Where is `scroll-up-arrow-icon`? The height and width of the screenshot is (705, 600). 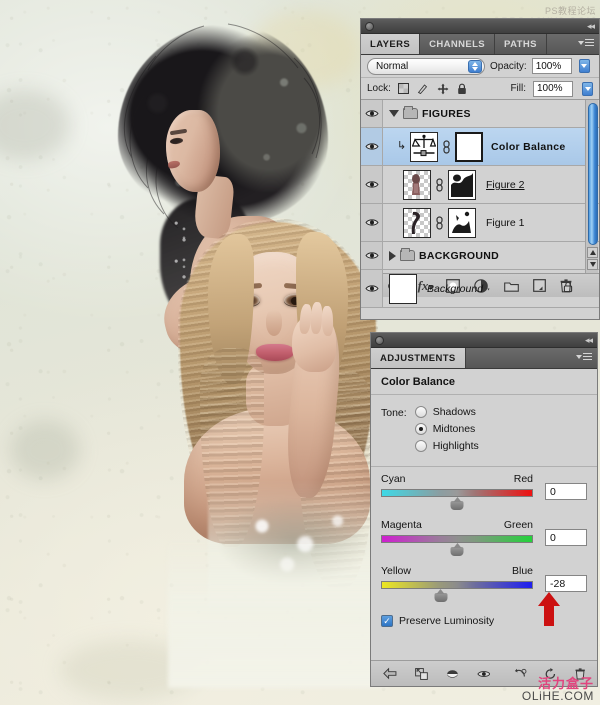 scroll-up-arrow-icon is located at coordinates (592, 252).